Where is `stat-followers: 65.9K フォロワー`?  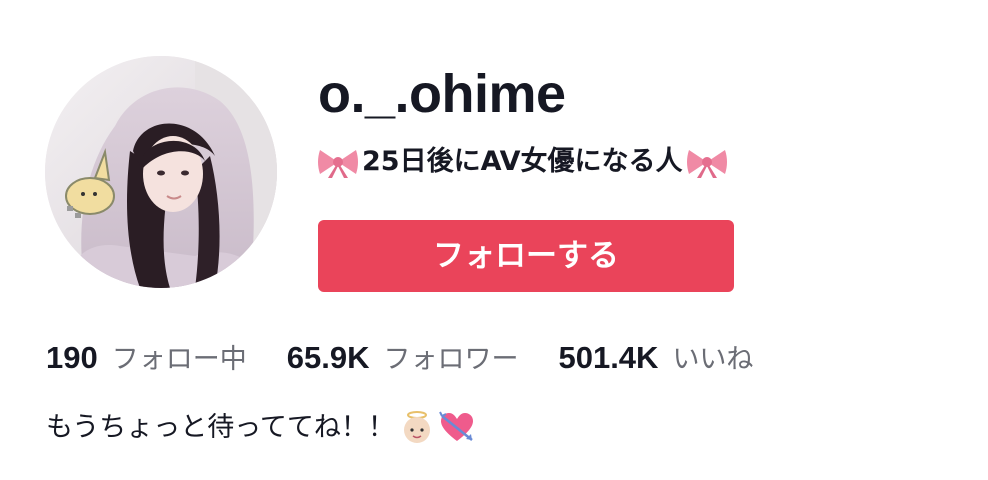 stat-followers: 65.9K フォロワー is located at coordinates (403, 359).